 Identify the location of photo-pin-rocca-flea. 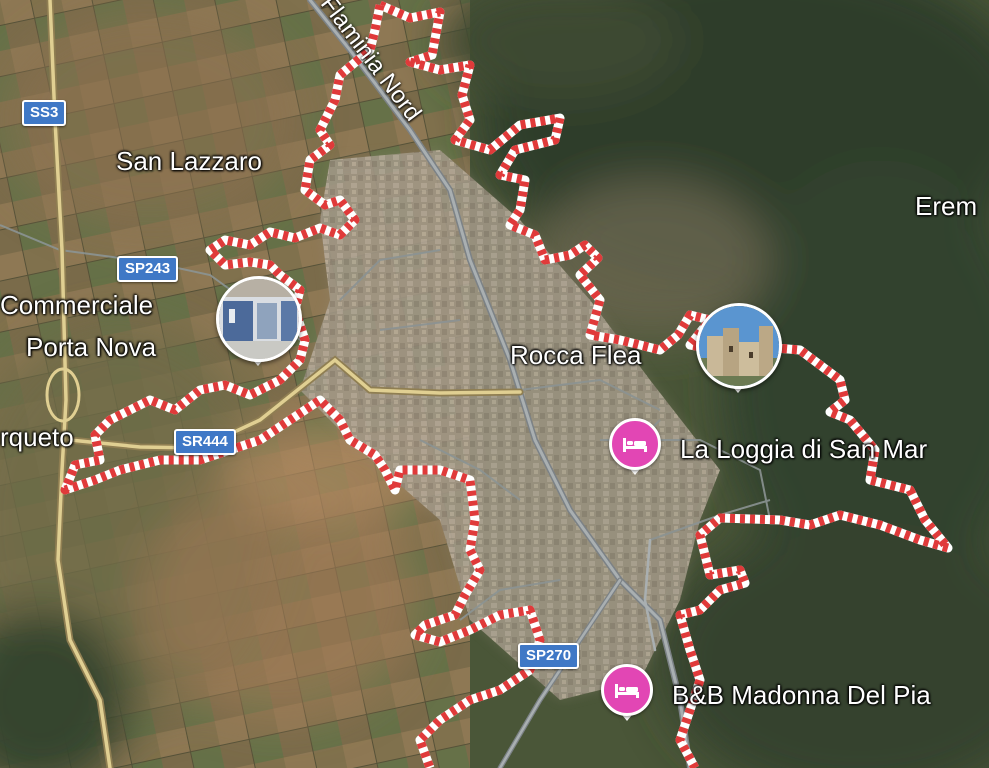
(739, 348).